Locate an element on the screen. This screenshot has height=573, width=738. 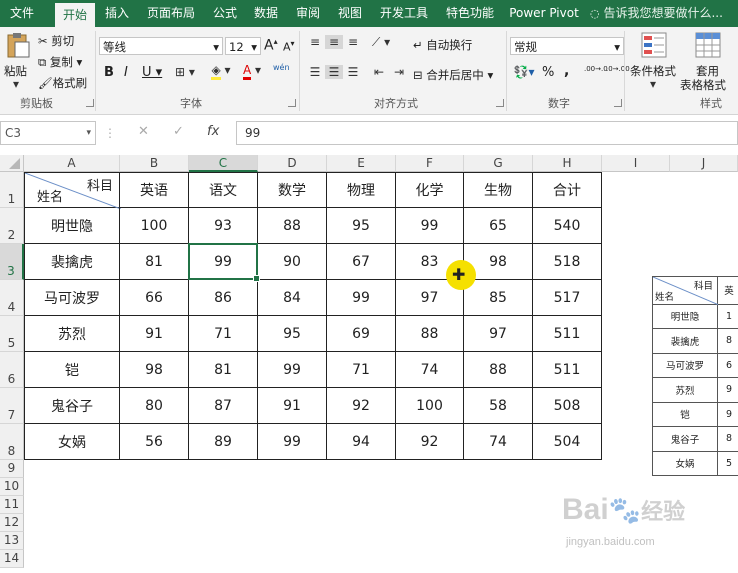
name-cell: 铠 is located at coordinates (72, 370).